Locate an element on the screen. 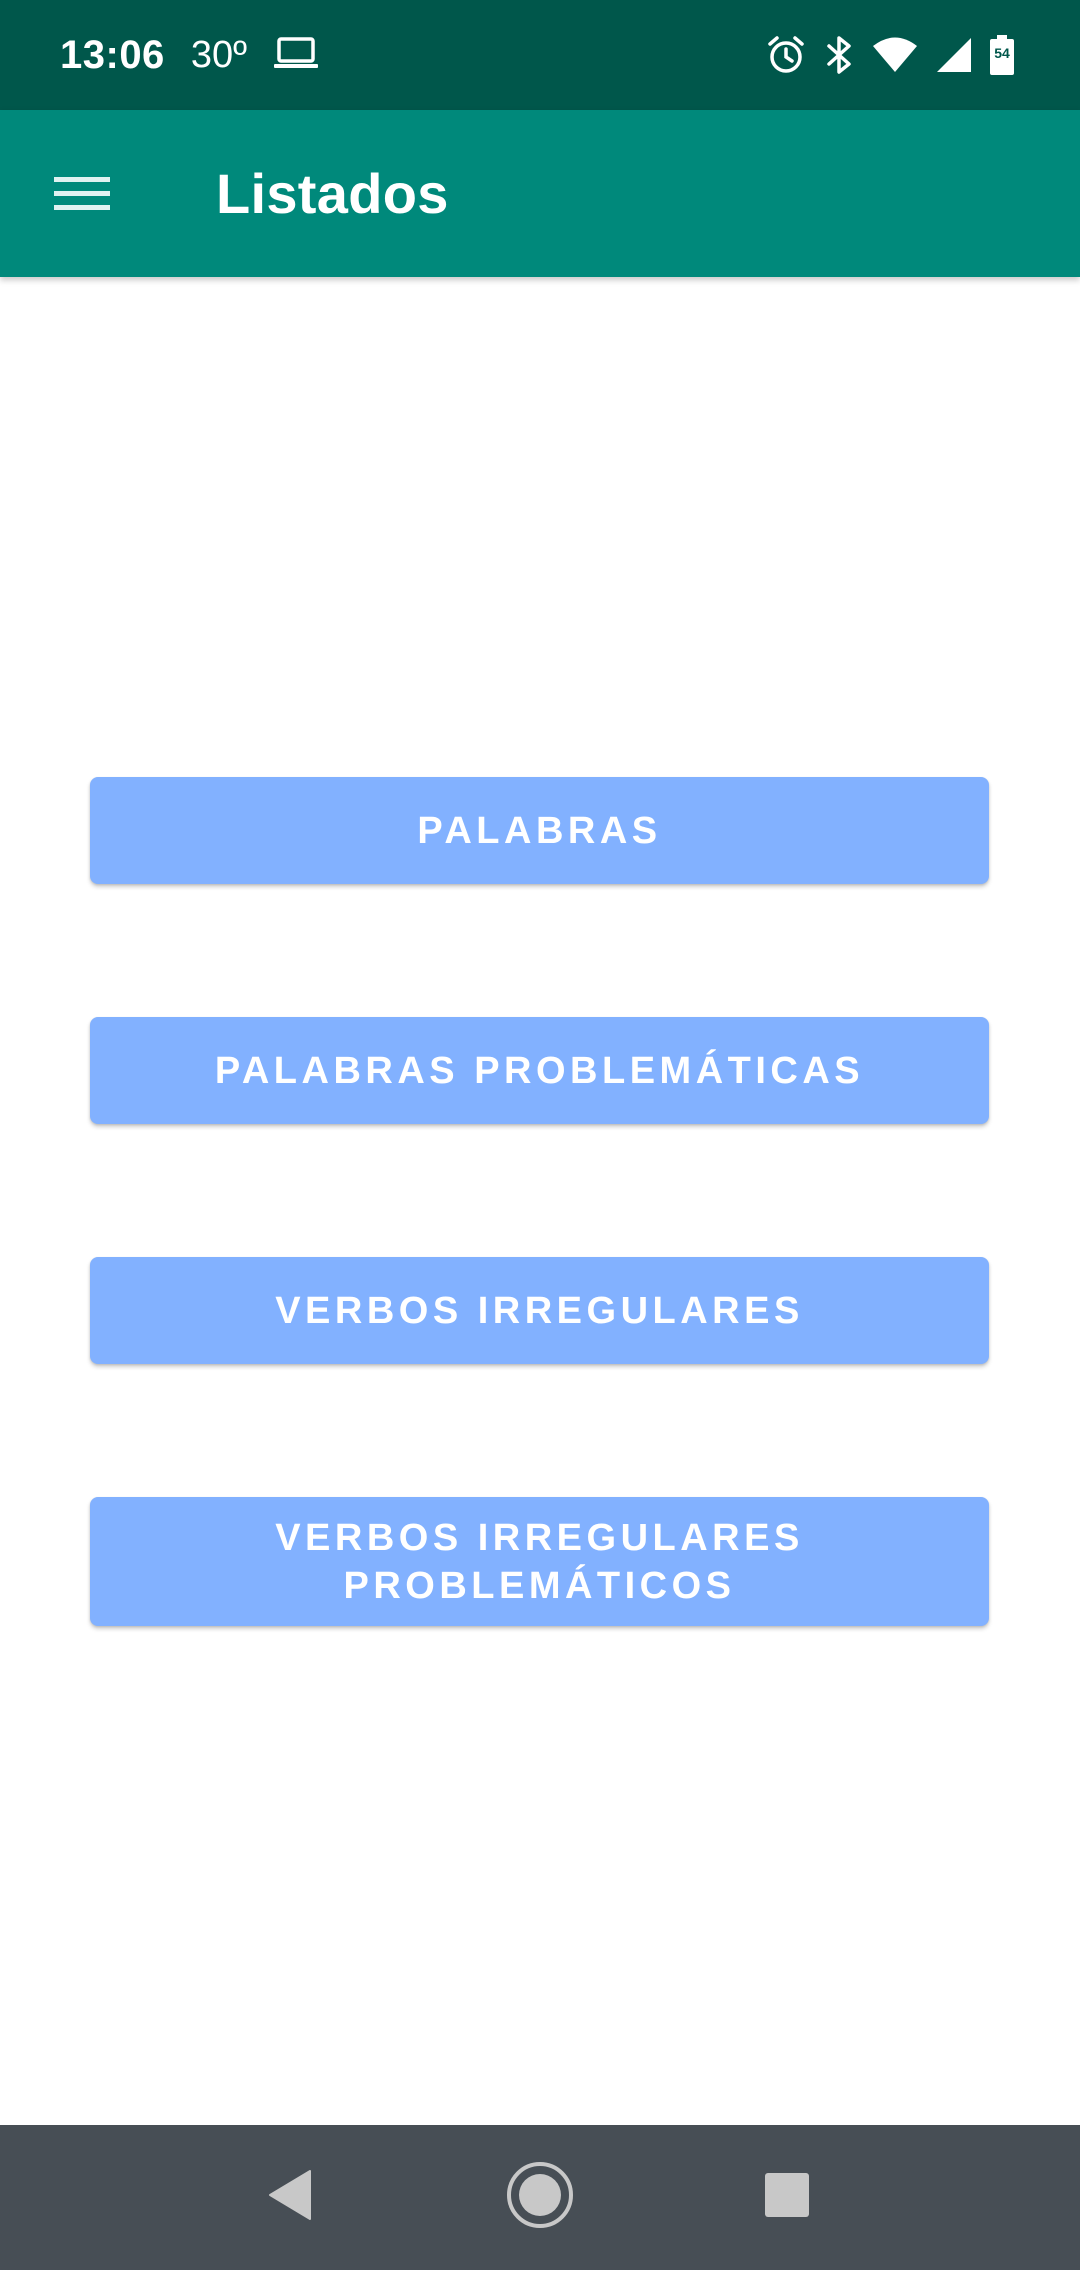 The image size is (1080, 2270). palabras-problematicas-button-label: PALABRAS PROBLEMÁTICAS is located at coordinates (539, 1070).